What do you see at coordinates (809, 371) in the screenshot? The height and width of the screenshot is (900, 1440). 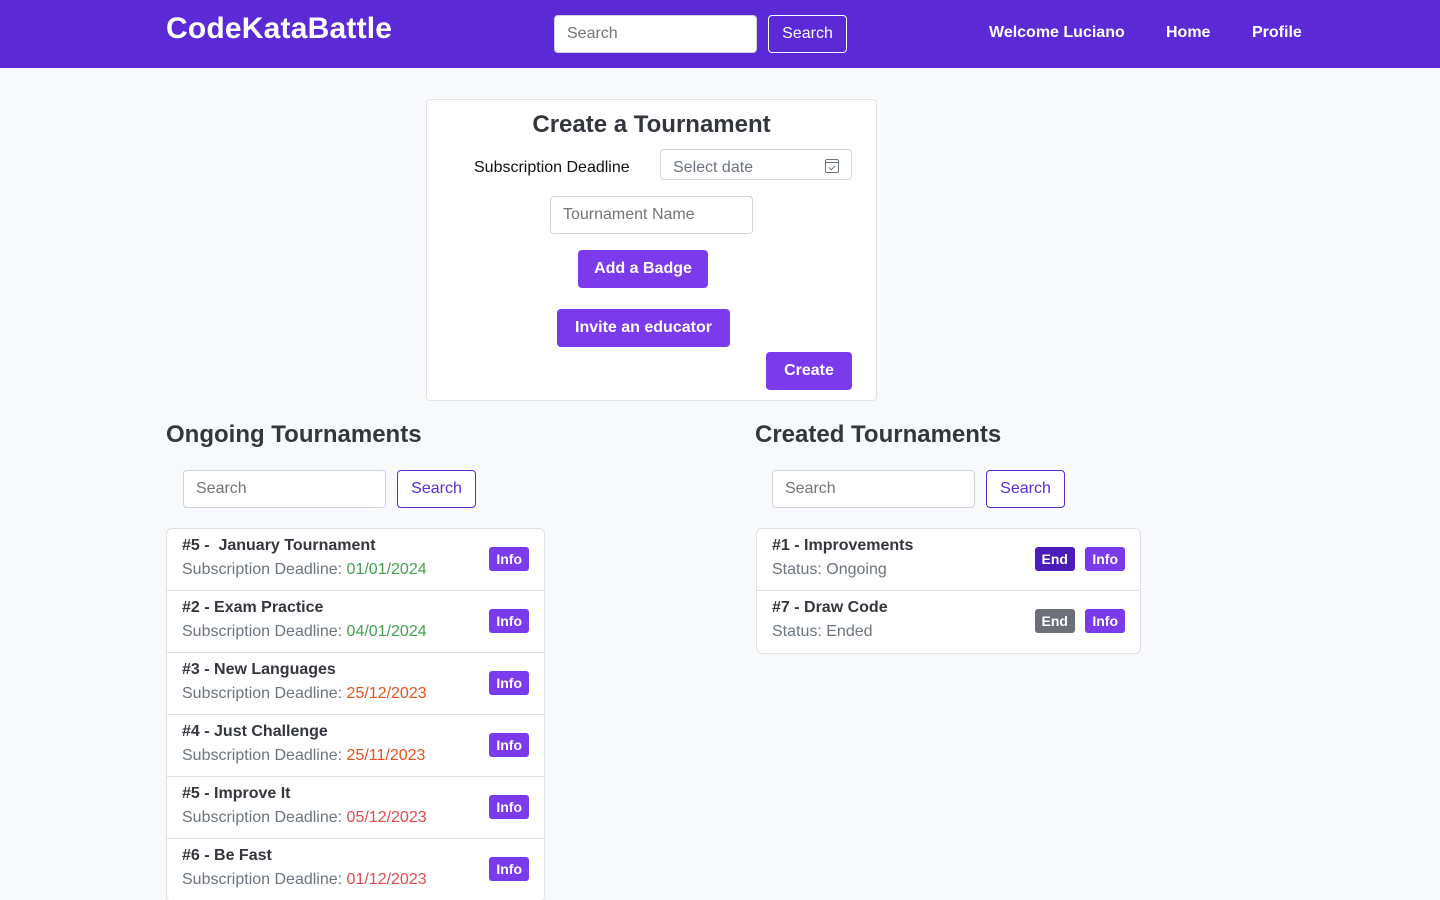 I see `create-button: Create` at bounding box center [809, 371].